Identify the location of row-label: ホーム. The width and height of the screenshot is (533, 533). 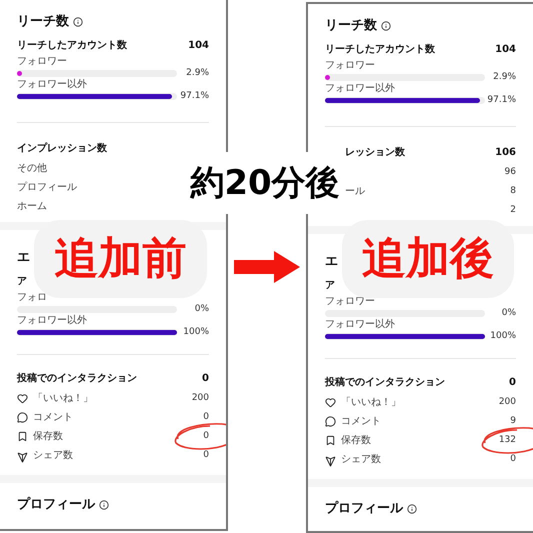
(32, 207).